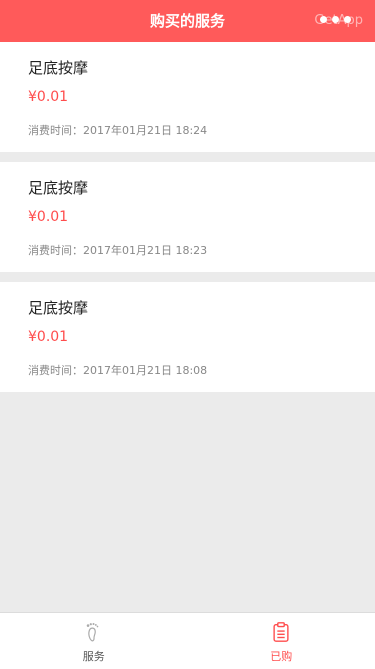  I want to click on purchase-time: 消费时间：2017年01月21日 18:24, so click(118, 130).